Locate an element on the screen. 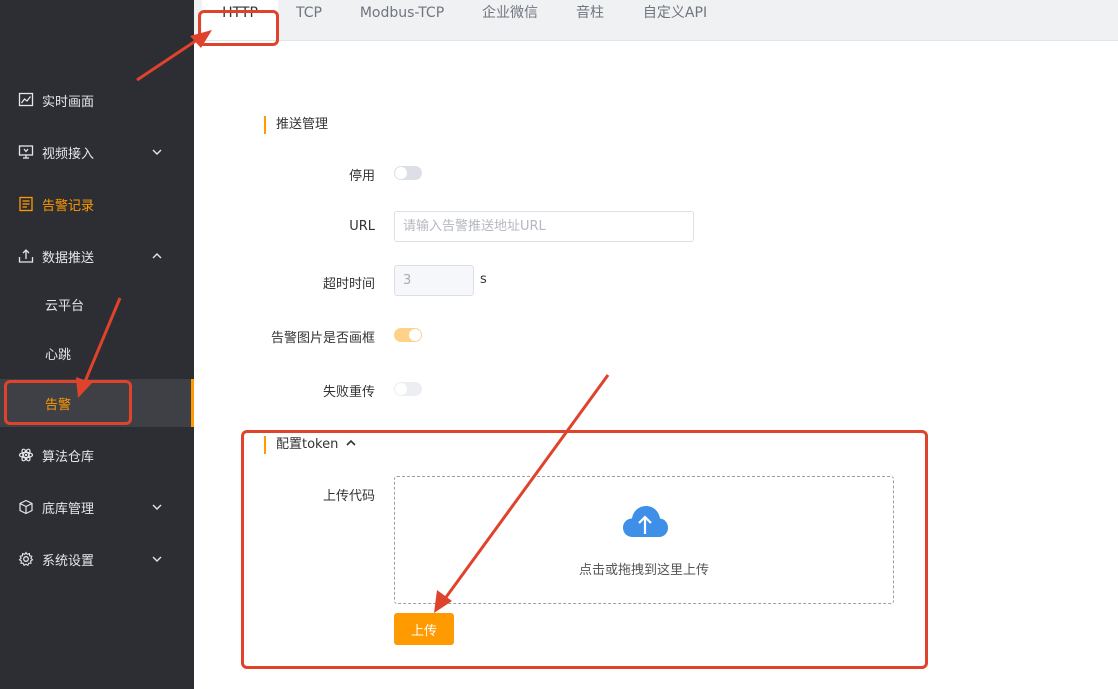  timeout-label: 超时时间 is located at coordinates (348, 284).